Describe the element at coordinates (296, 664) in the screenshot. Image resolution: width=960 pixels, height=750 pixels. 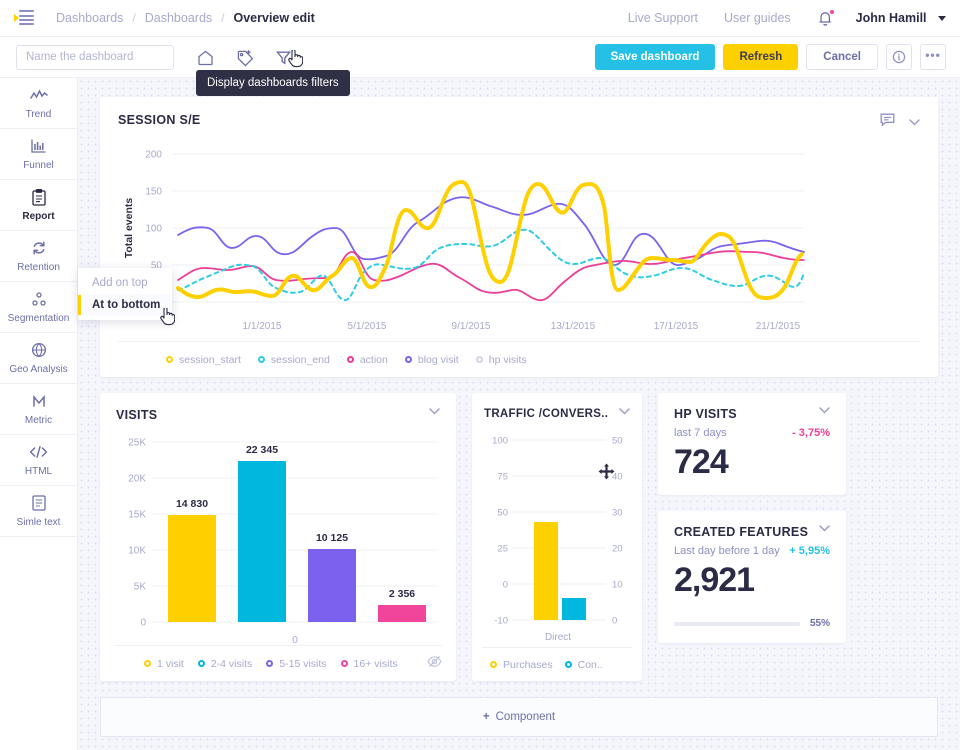
I see `legend-item-5-15-visits: 5-15 visits` at that location.